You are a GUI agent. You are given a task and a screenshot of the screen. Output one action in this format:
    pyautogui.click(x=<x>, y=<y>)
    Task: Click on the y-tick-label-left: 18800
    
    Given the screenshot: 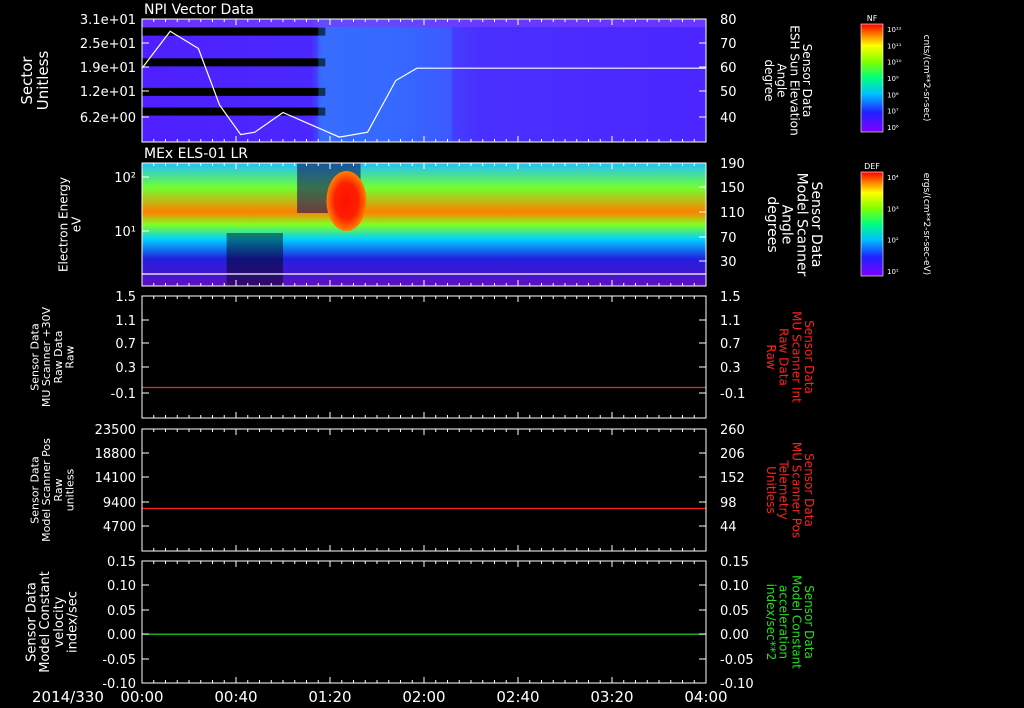 What is the action you would take?
    pyautogui.click(x=115, y=454)
    